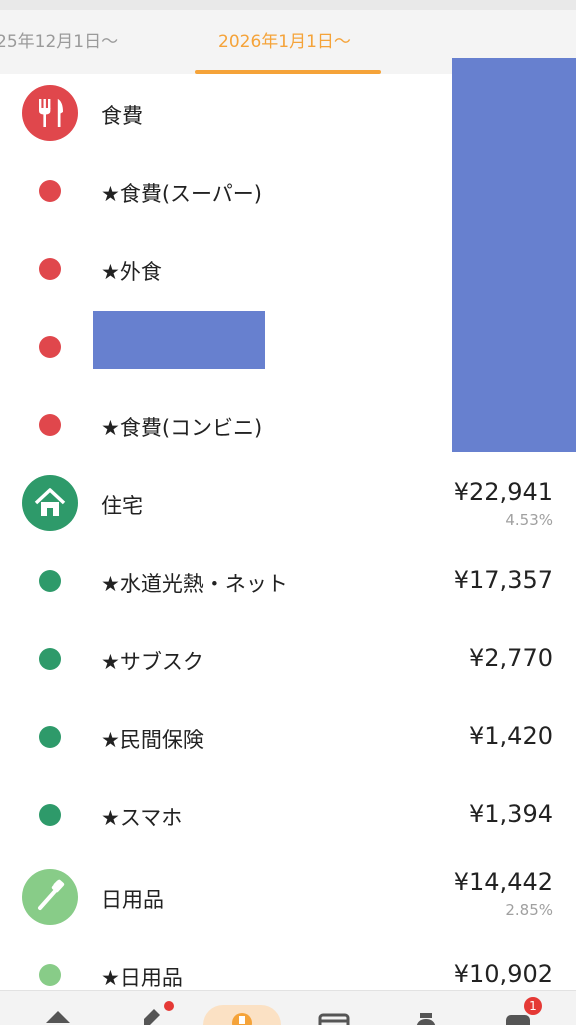  I want to click on fork-knife-icon, so click(50, 113).